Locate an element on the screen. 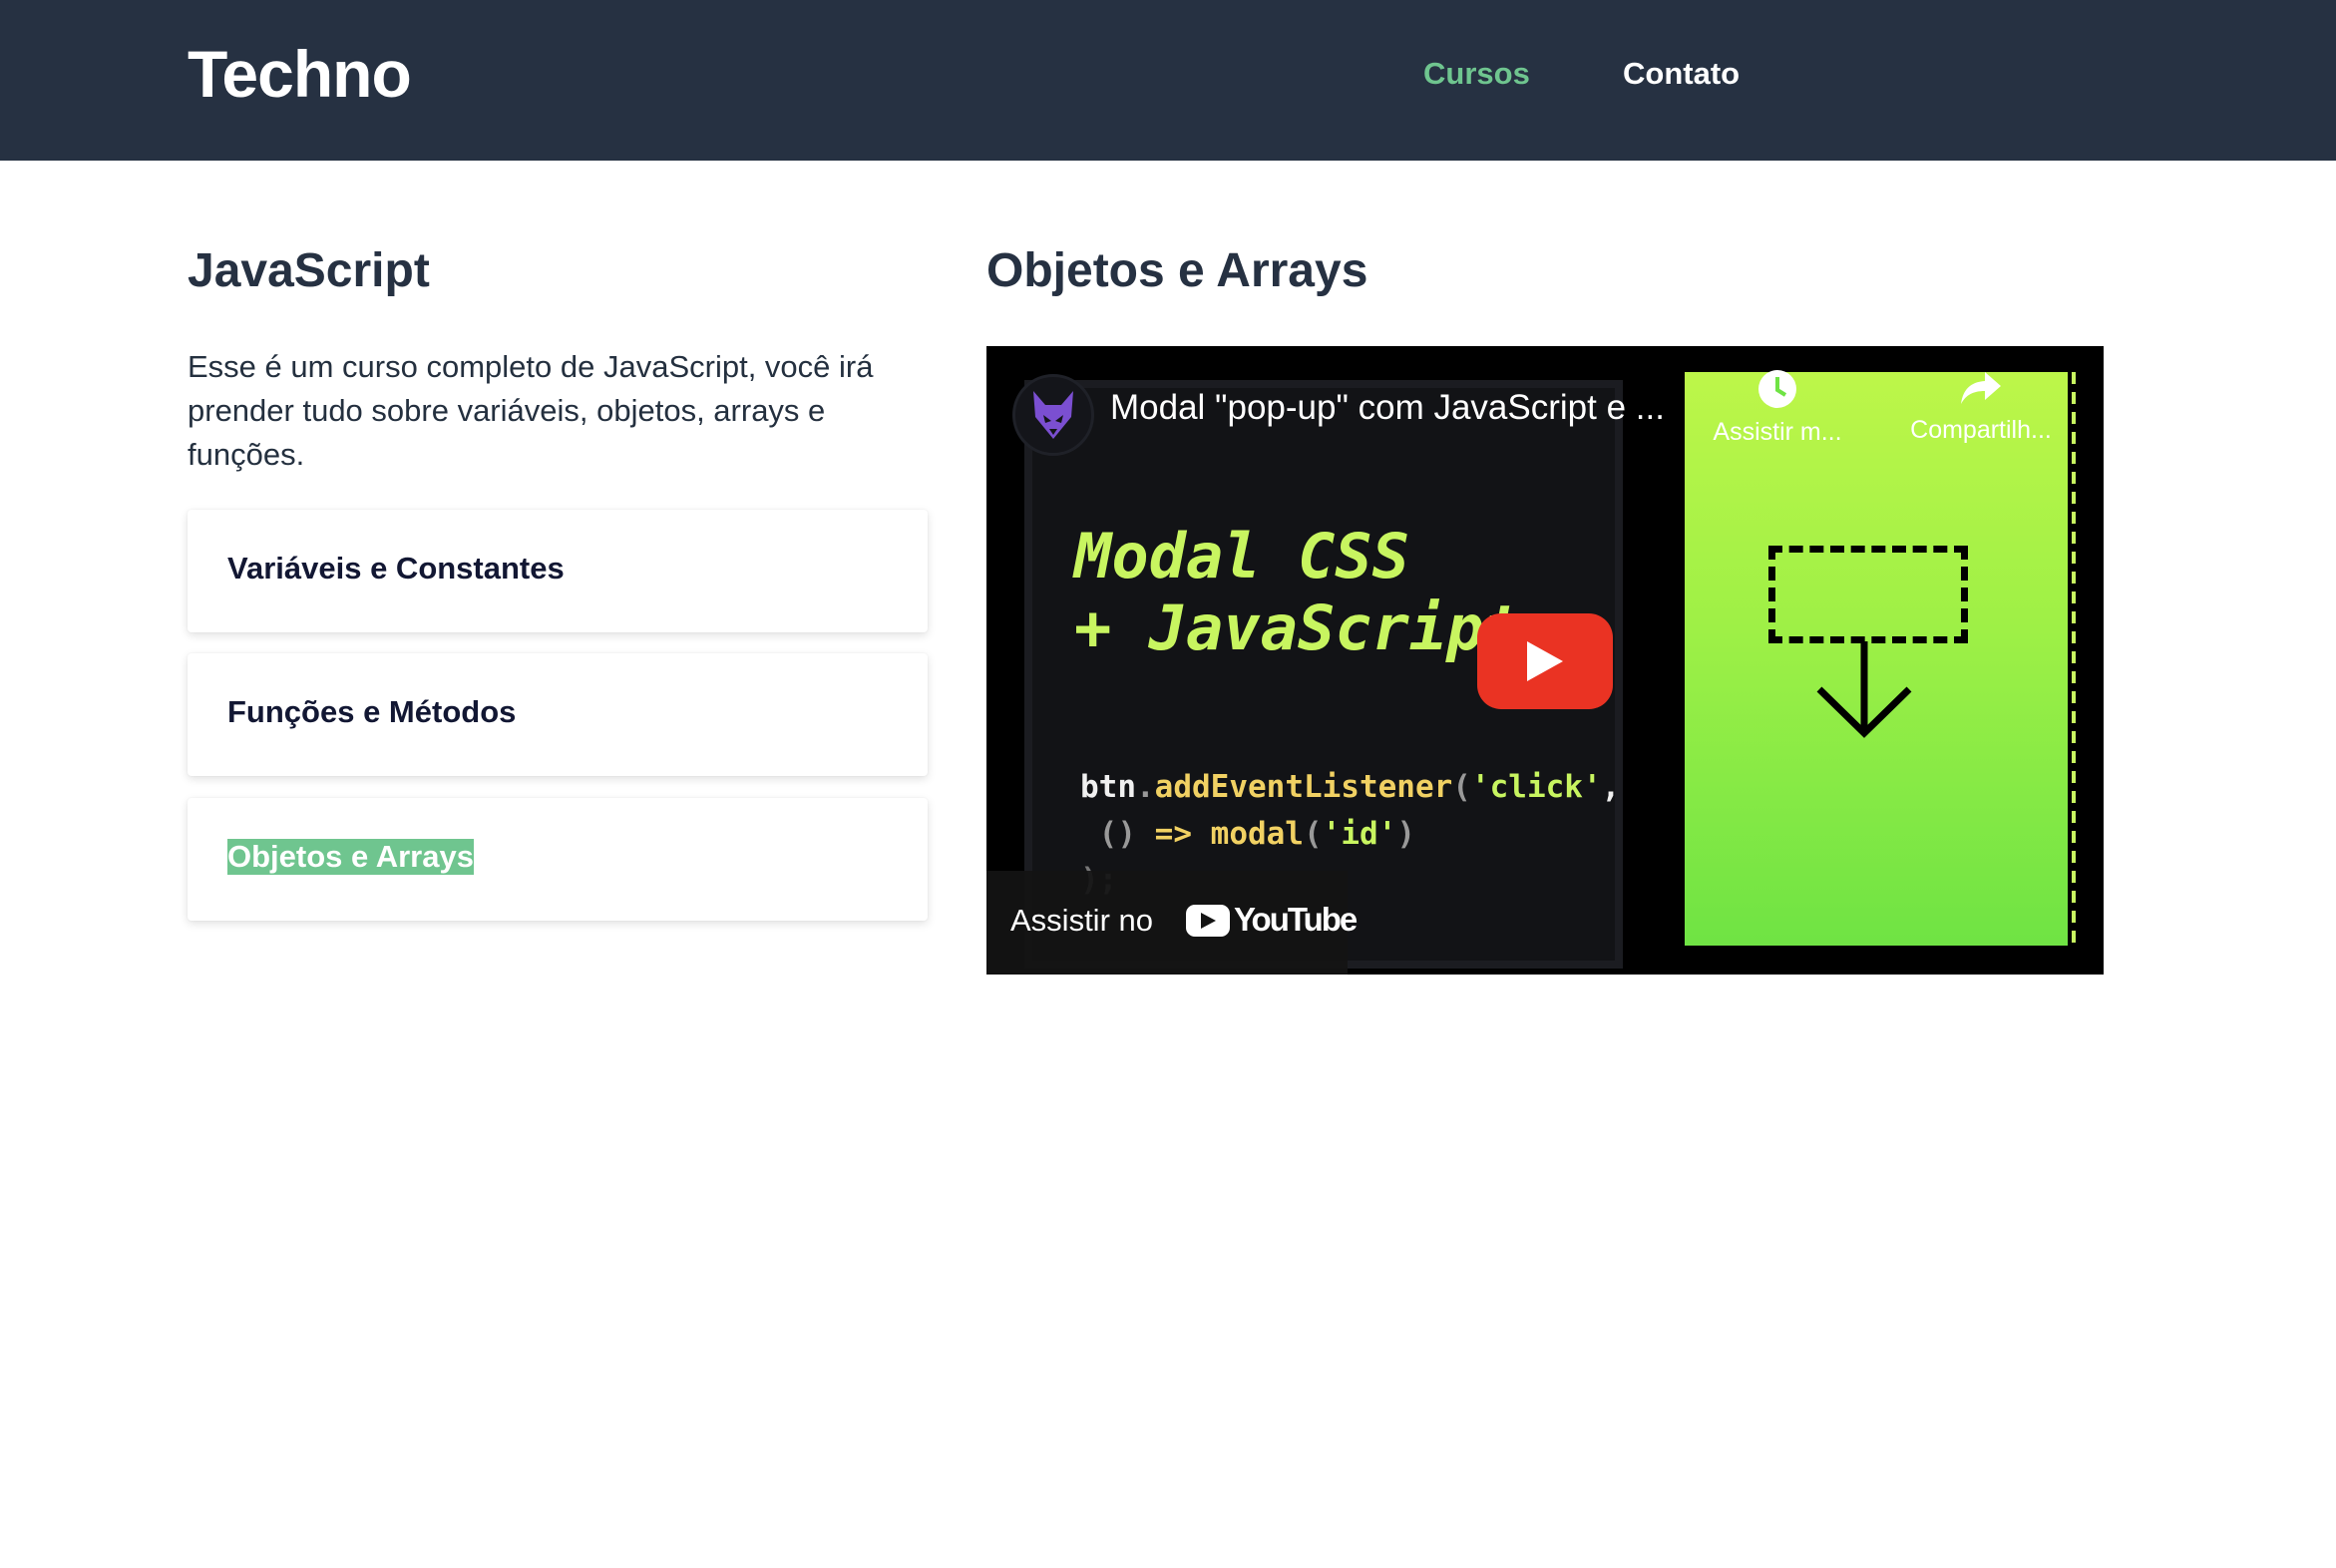  site-header: Techno Cursos Contato is located at coordinates (1168, 81).